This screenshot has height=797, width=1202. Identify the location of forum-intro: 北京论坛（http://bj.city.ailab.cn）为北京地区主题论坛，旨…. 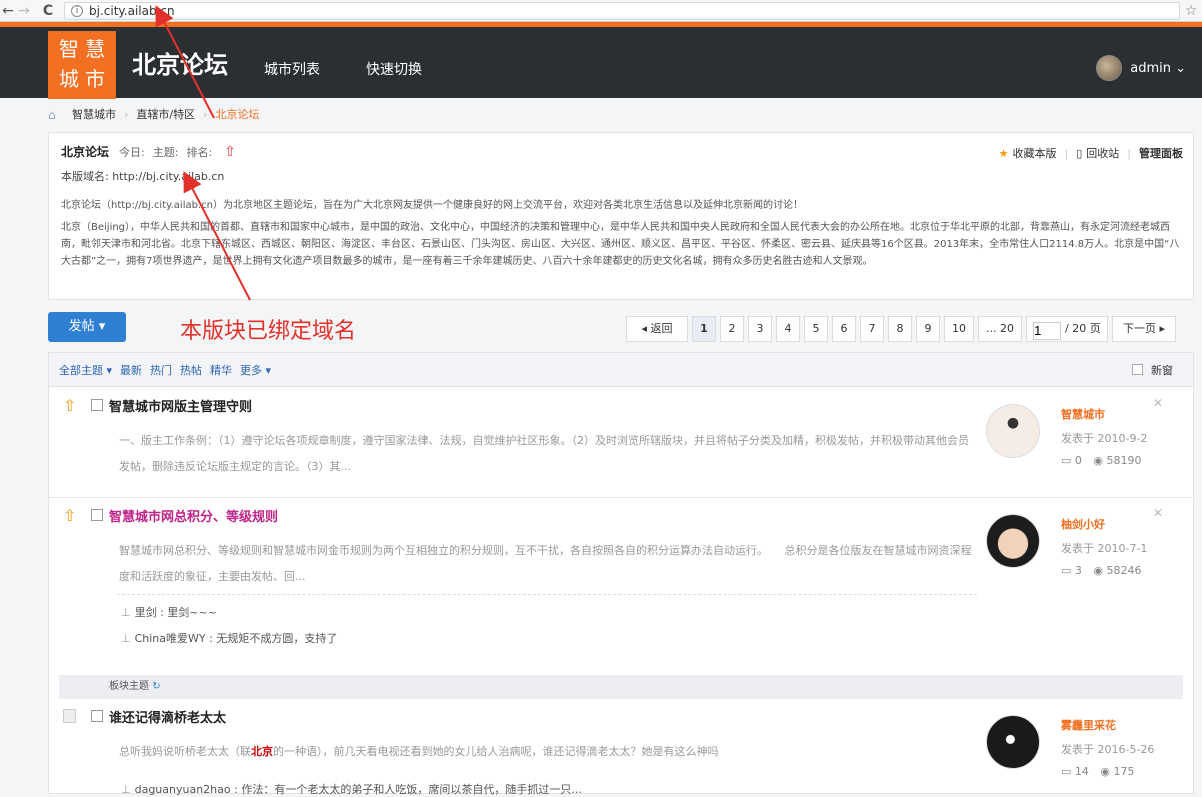
(432, 205).